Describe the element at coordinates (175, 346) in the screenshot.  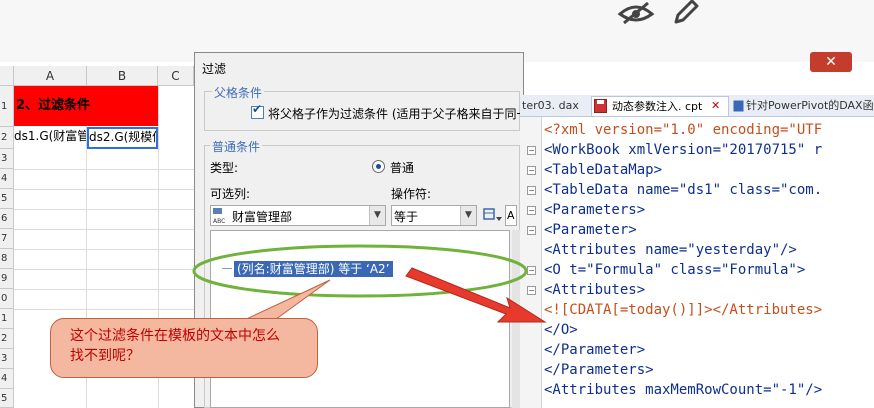
I see `callout-text: 这个过滤条件在模板的文本中怎么 找不到呢？` at that location.